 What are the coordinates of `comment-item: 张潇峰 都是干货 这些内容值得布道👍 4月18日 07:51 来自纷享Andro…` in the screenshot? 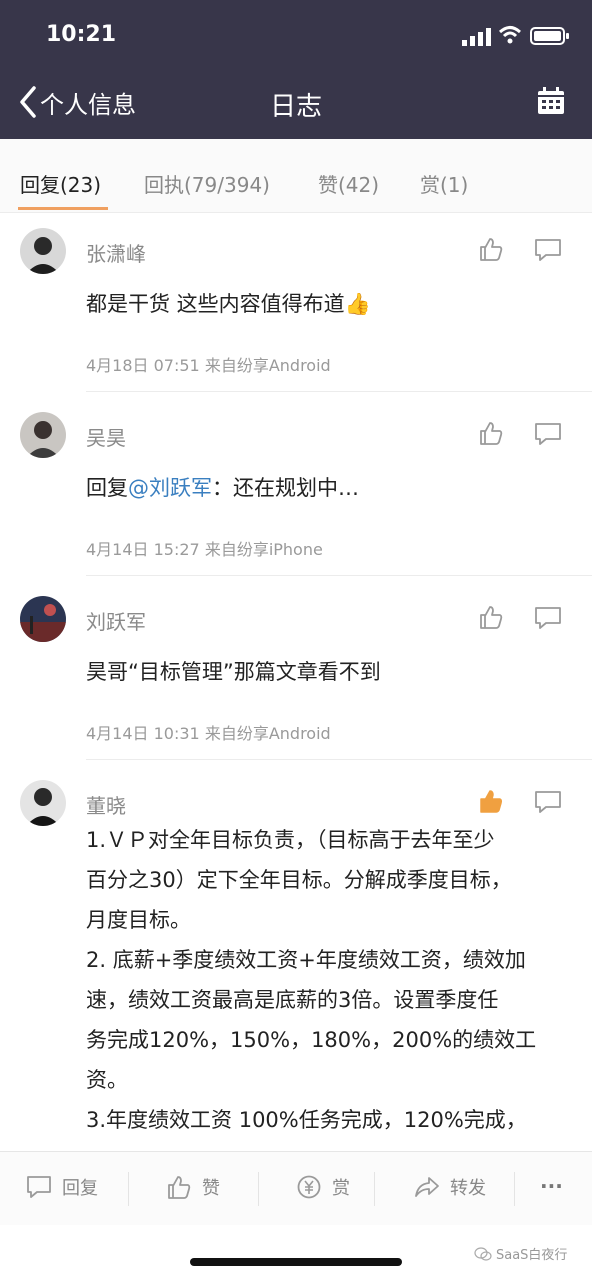 It's located at (296, 302).